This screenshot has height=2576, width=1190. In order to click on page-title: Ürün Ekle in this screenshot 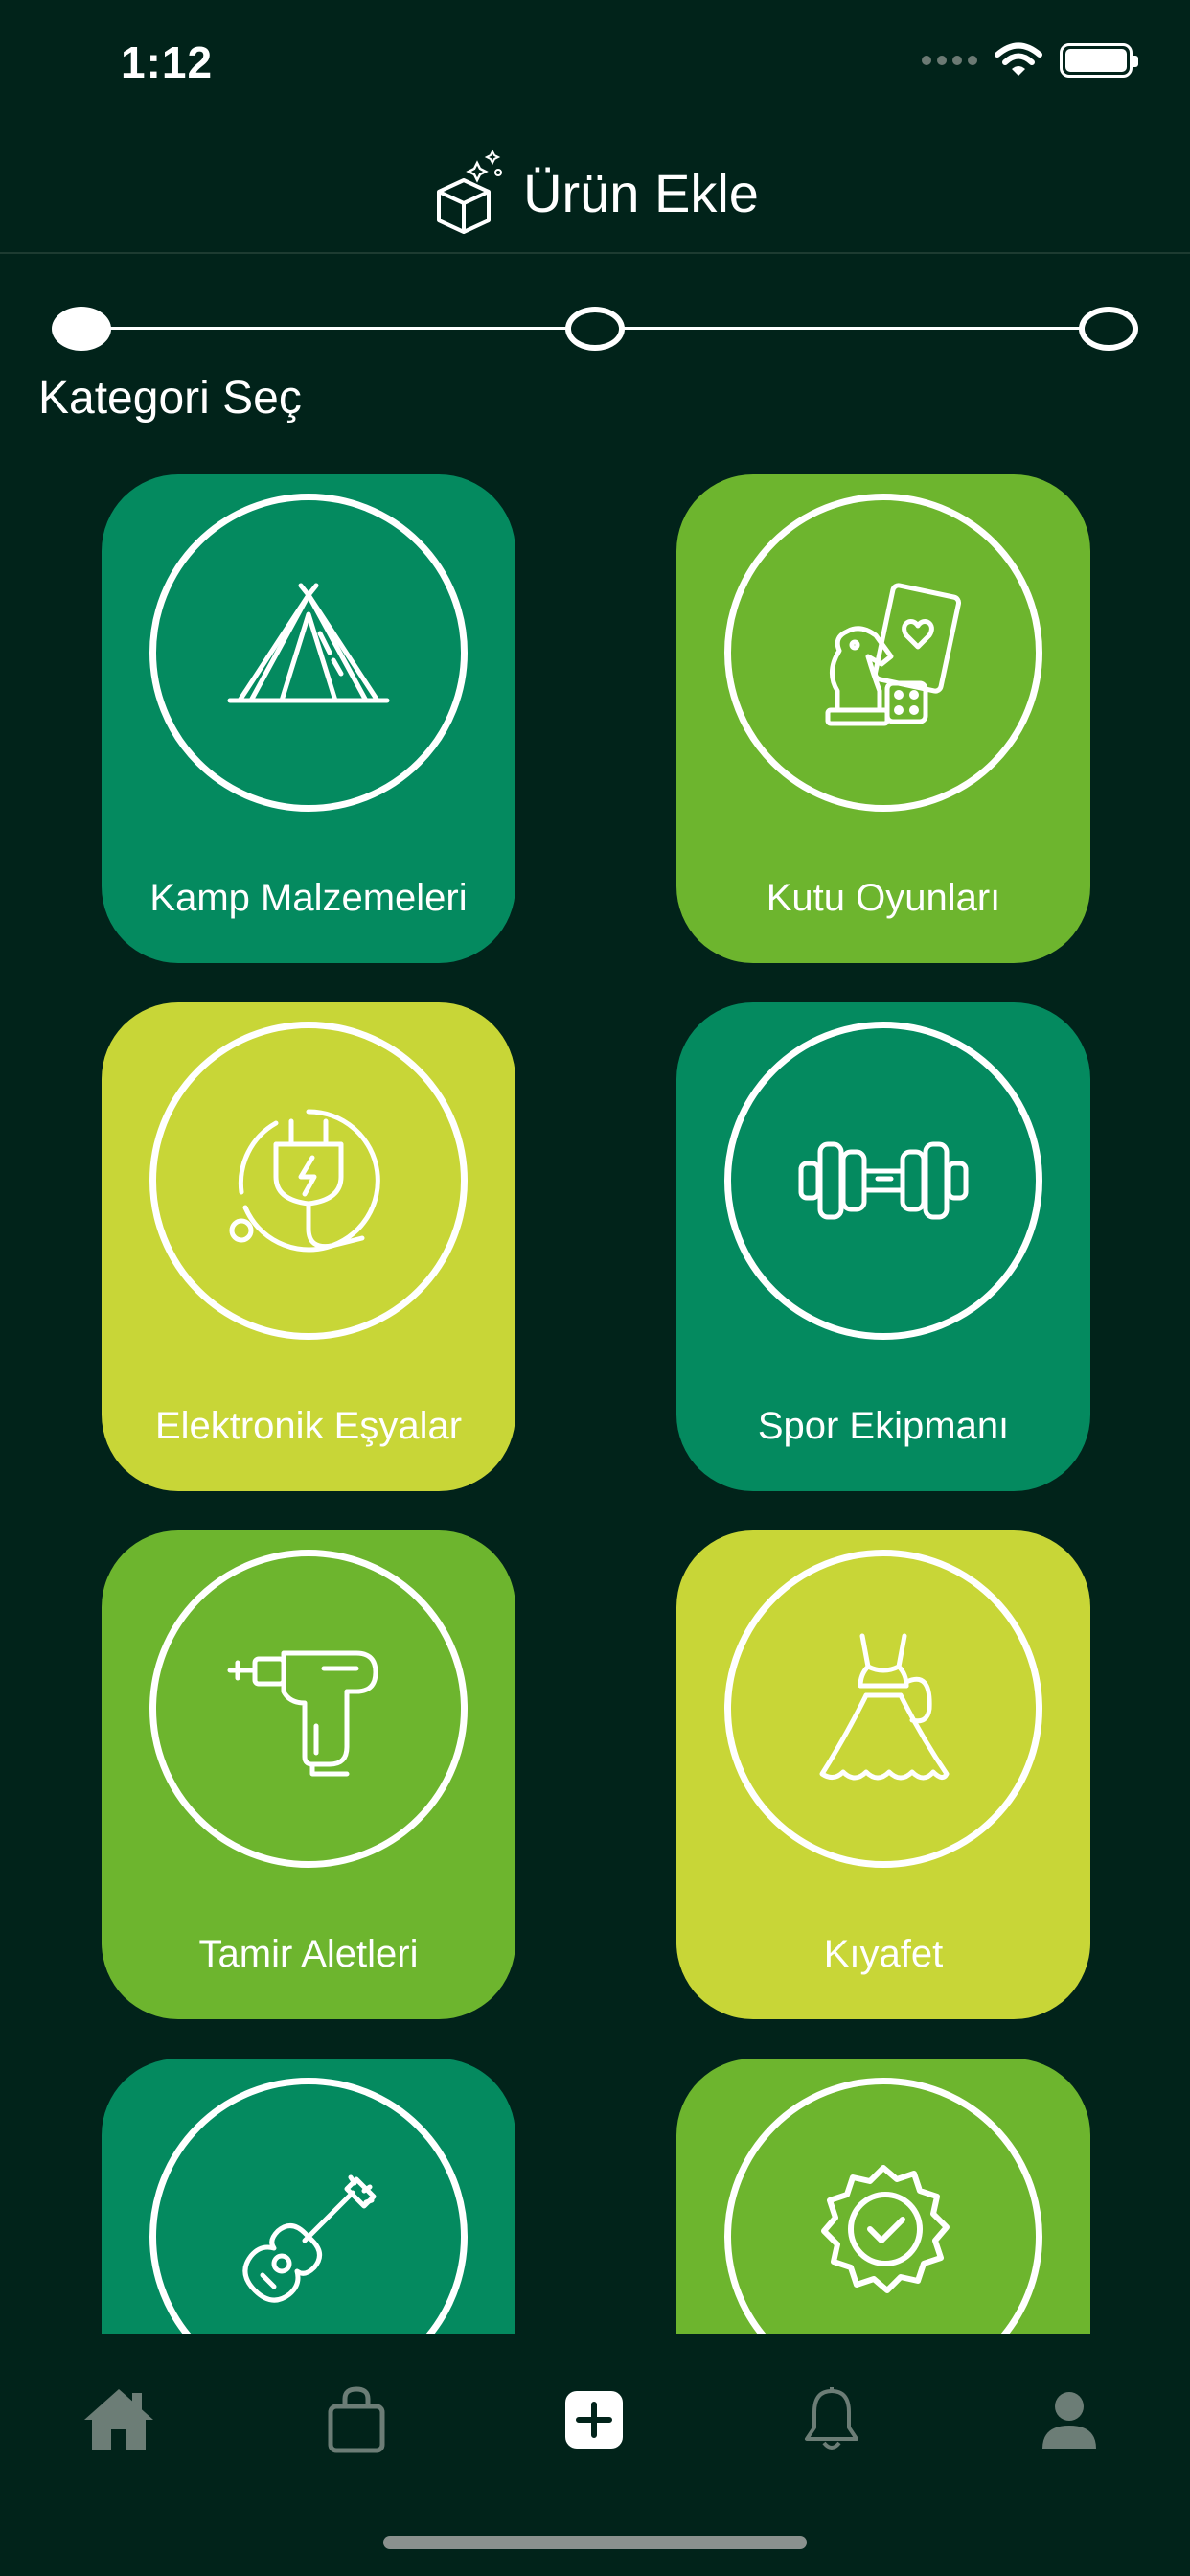, I will do `click(641, 193)`.